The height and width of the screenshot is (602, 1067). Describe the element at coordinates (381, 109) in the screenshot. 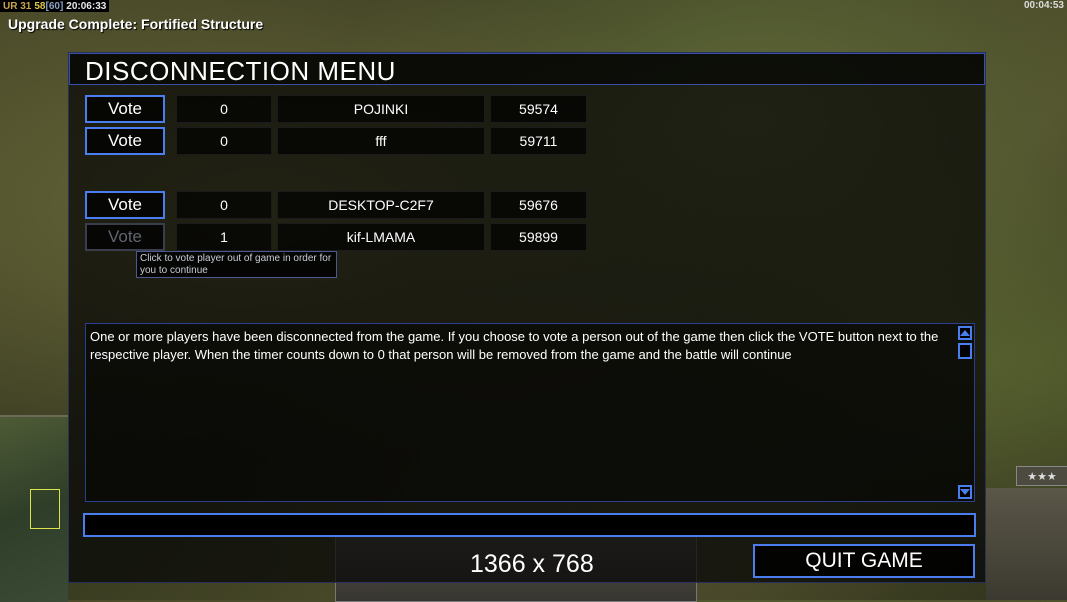

I see `player-name: POJINKI` at that location.